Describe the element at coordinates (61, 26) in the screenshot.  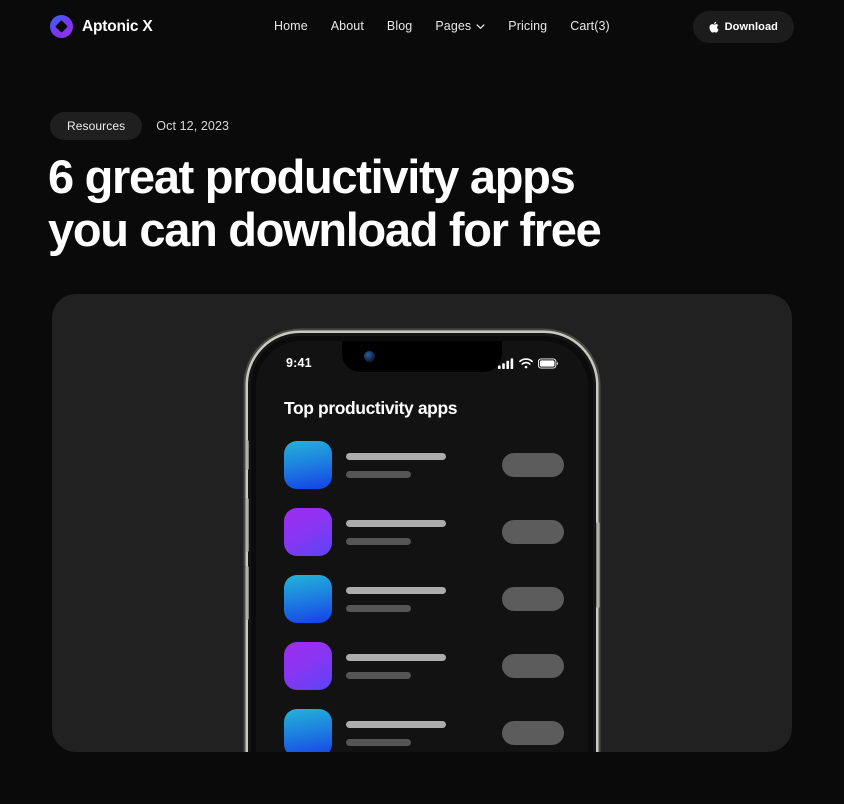
I see `diamond-in-circle-icon` at that location.